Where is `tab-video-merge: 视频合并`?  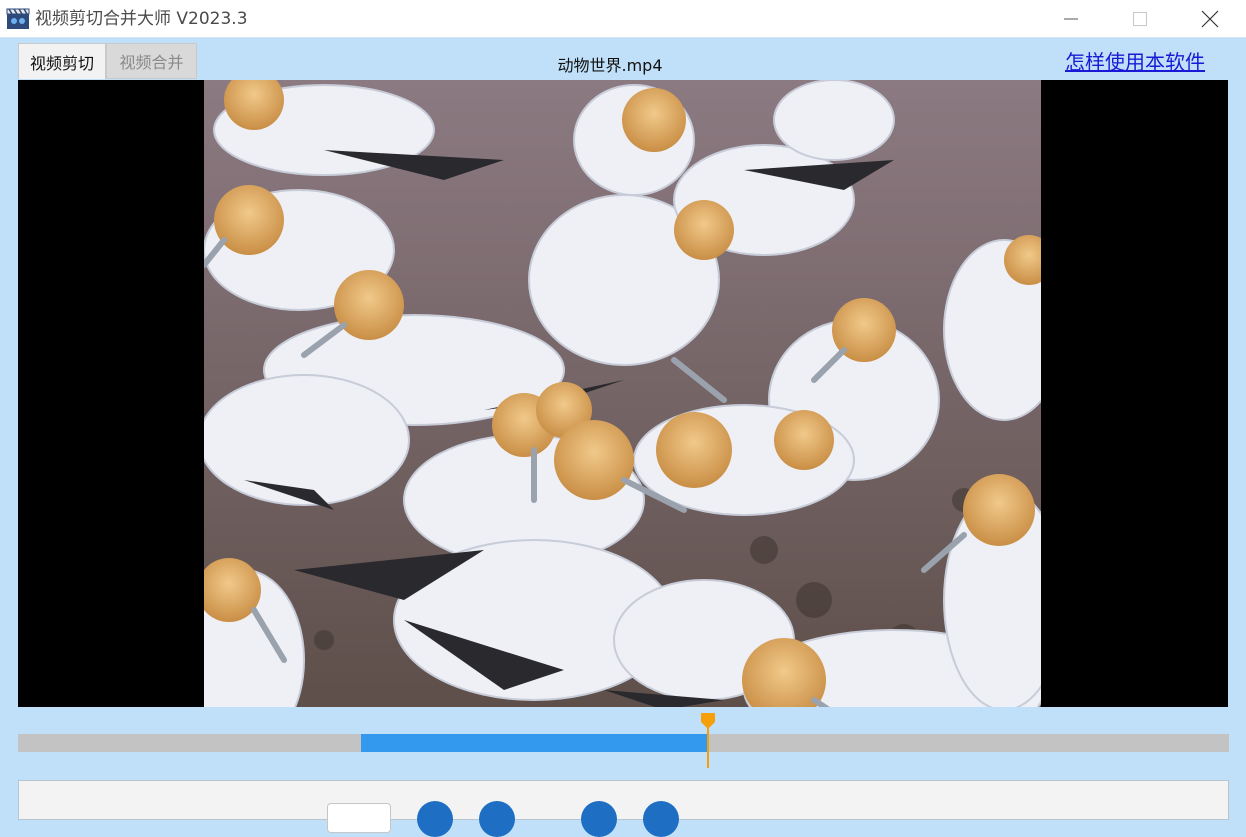 tab-video-merge: 视频合并 is located at coordinates (151, 61).